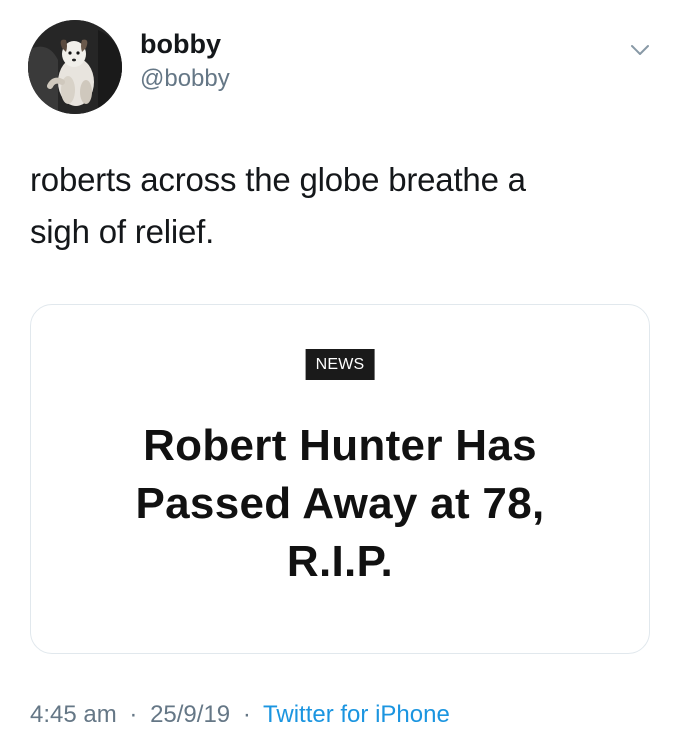 The height and width of the screenshot is (753, 680). I want to click on tweet-source-link: Twitter for iPhone, so click(356, 714).